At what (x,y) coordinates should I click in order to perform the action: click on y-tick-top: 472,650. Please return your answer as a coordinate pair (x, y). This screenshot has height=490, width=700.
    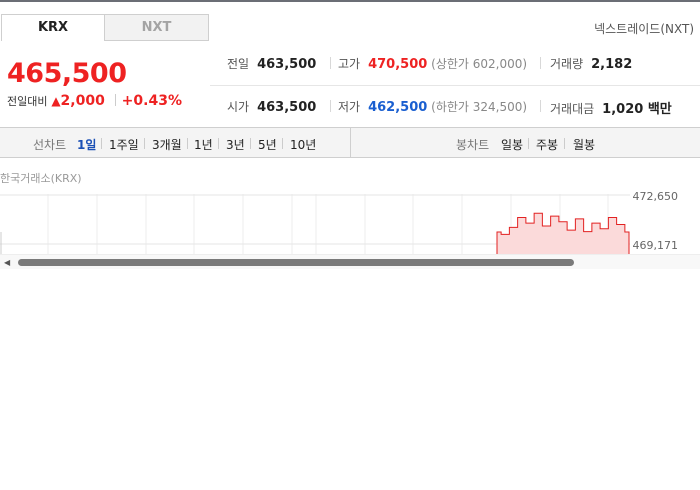
    Looking at the image, I should click on (655, 196).